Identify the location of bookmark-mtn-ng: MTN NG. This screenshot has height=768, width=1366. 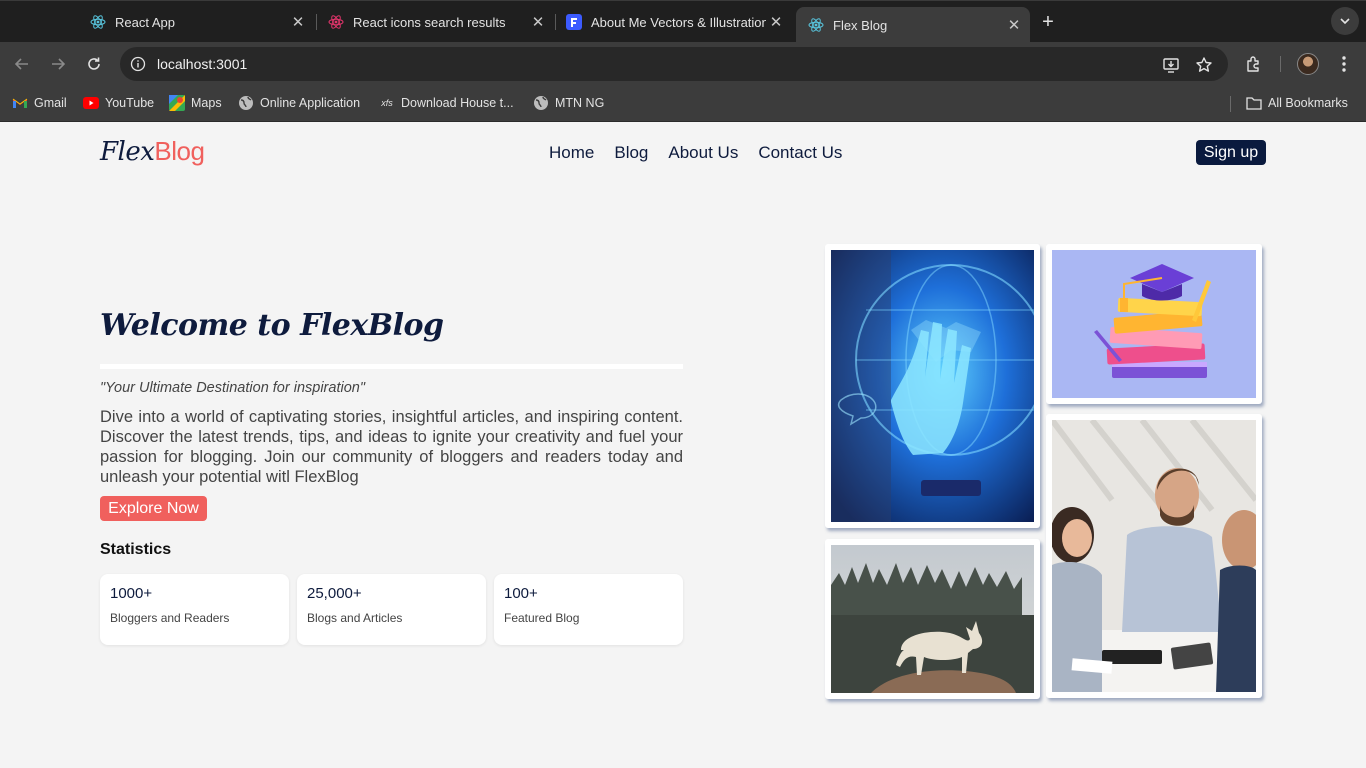
(568, 103).